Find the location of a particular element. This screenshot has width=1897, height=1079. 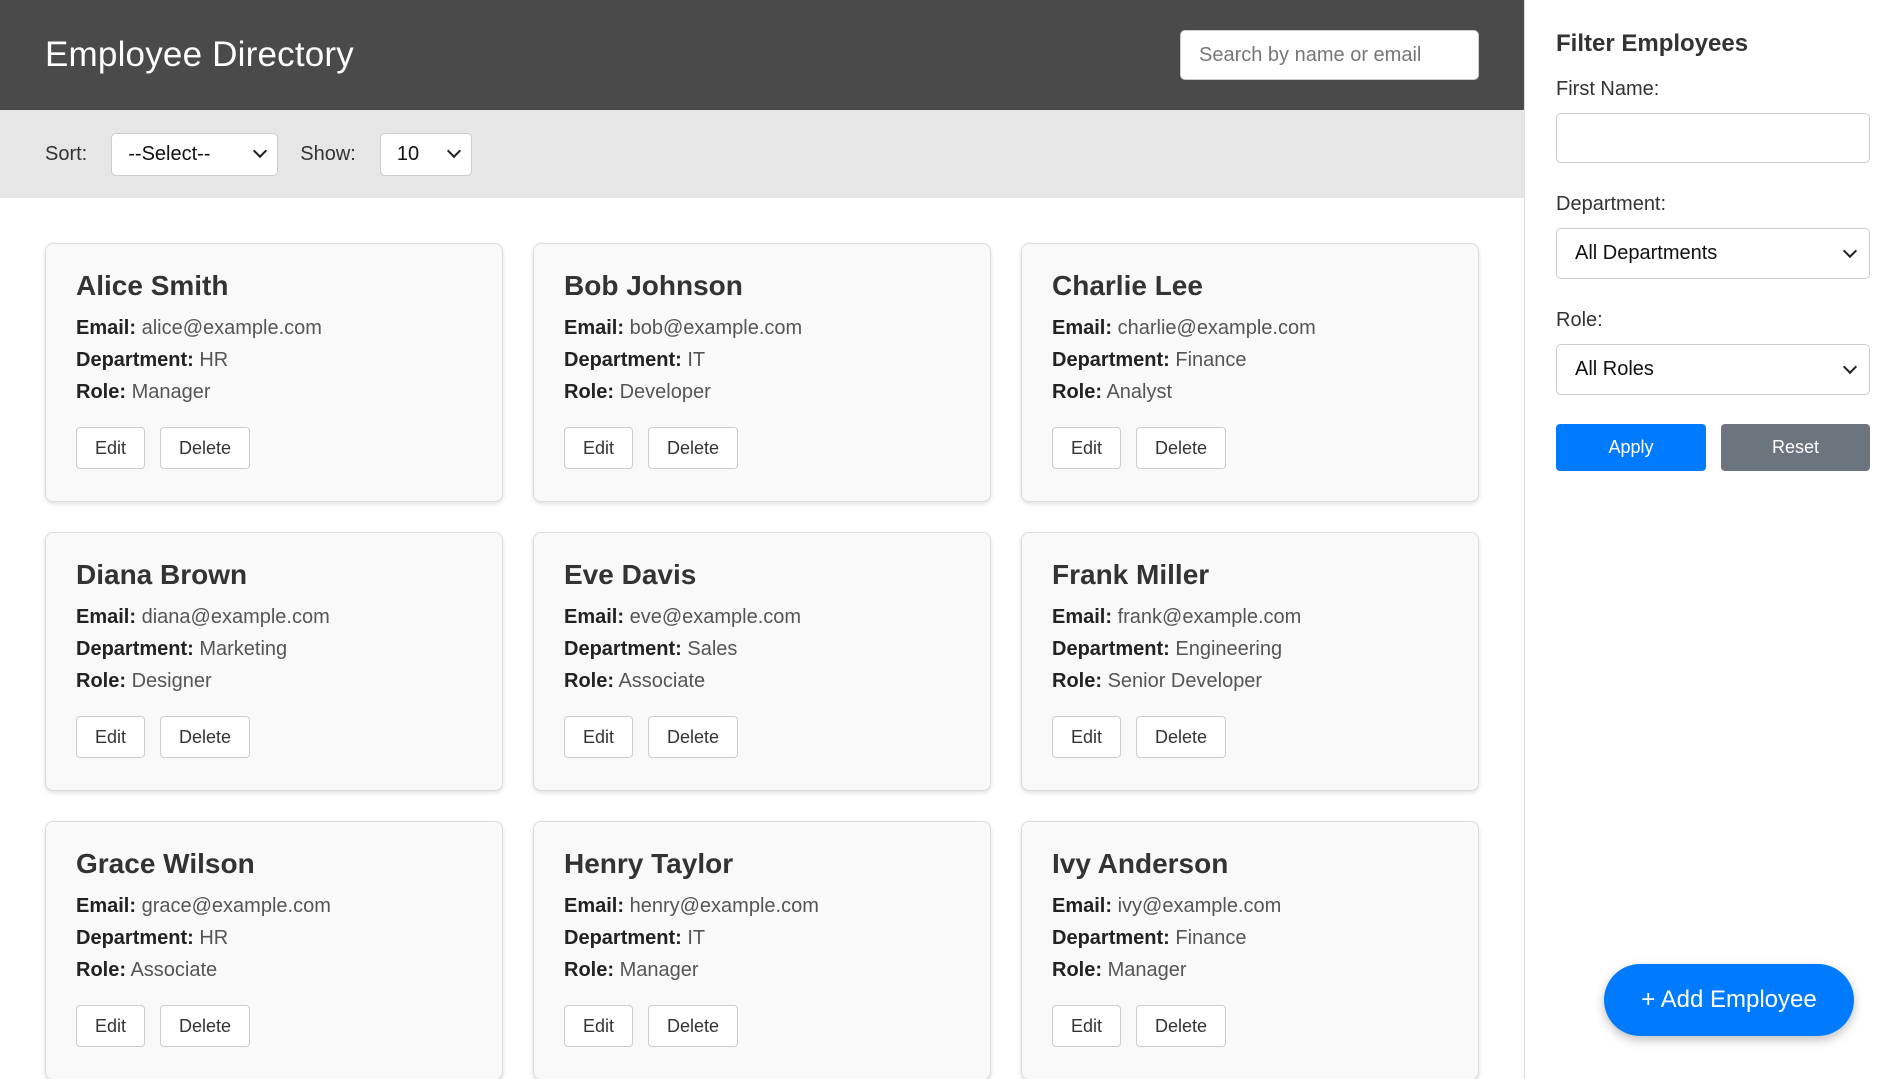

first-name-label: First Name: is located at coordinates (1608, 89).